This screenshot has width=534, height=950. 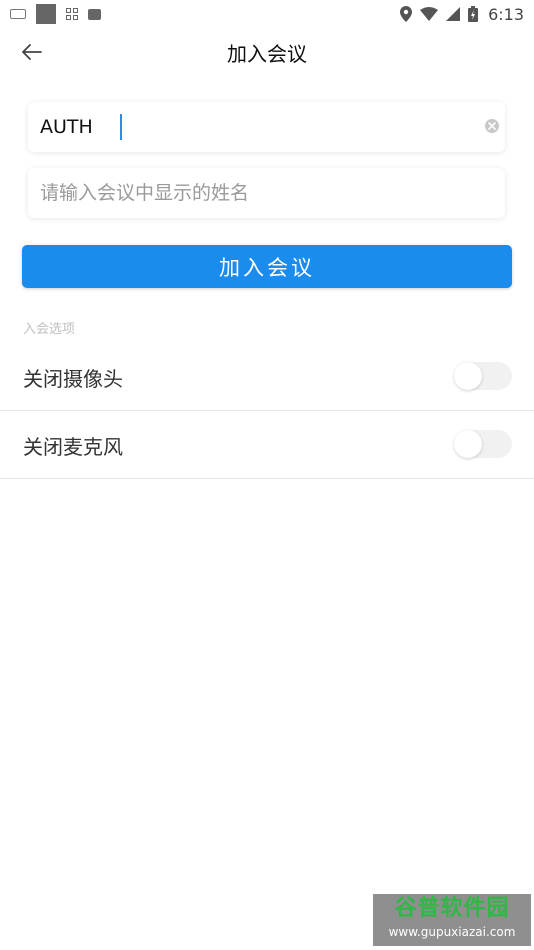 I want to click on watermark-url: www.gupuxiazai.com, so click(x=452, y=932).